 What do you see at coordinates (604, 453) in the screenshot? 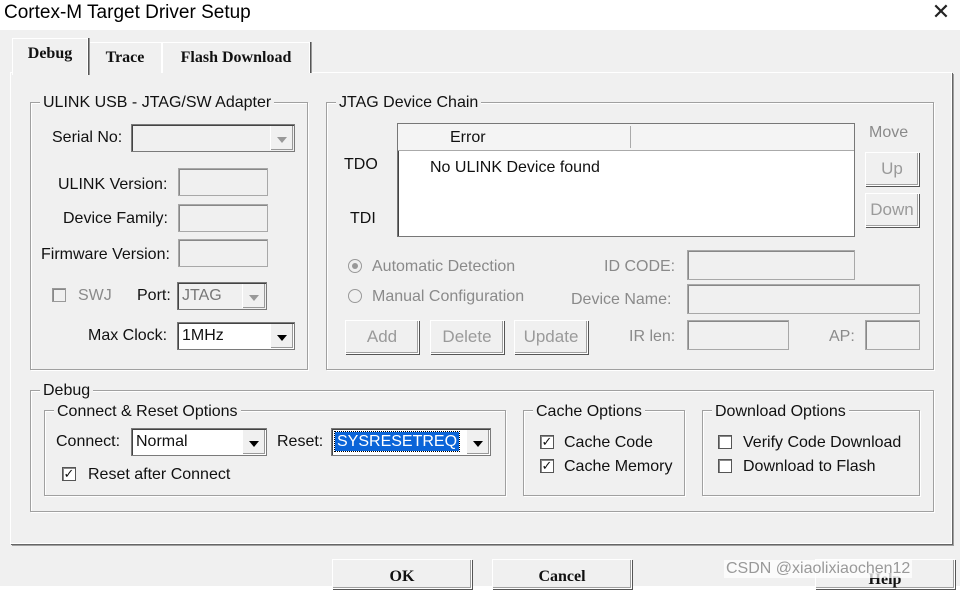
I see `cache-options-group` at bounding box center [604, 453].